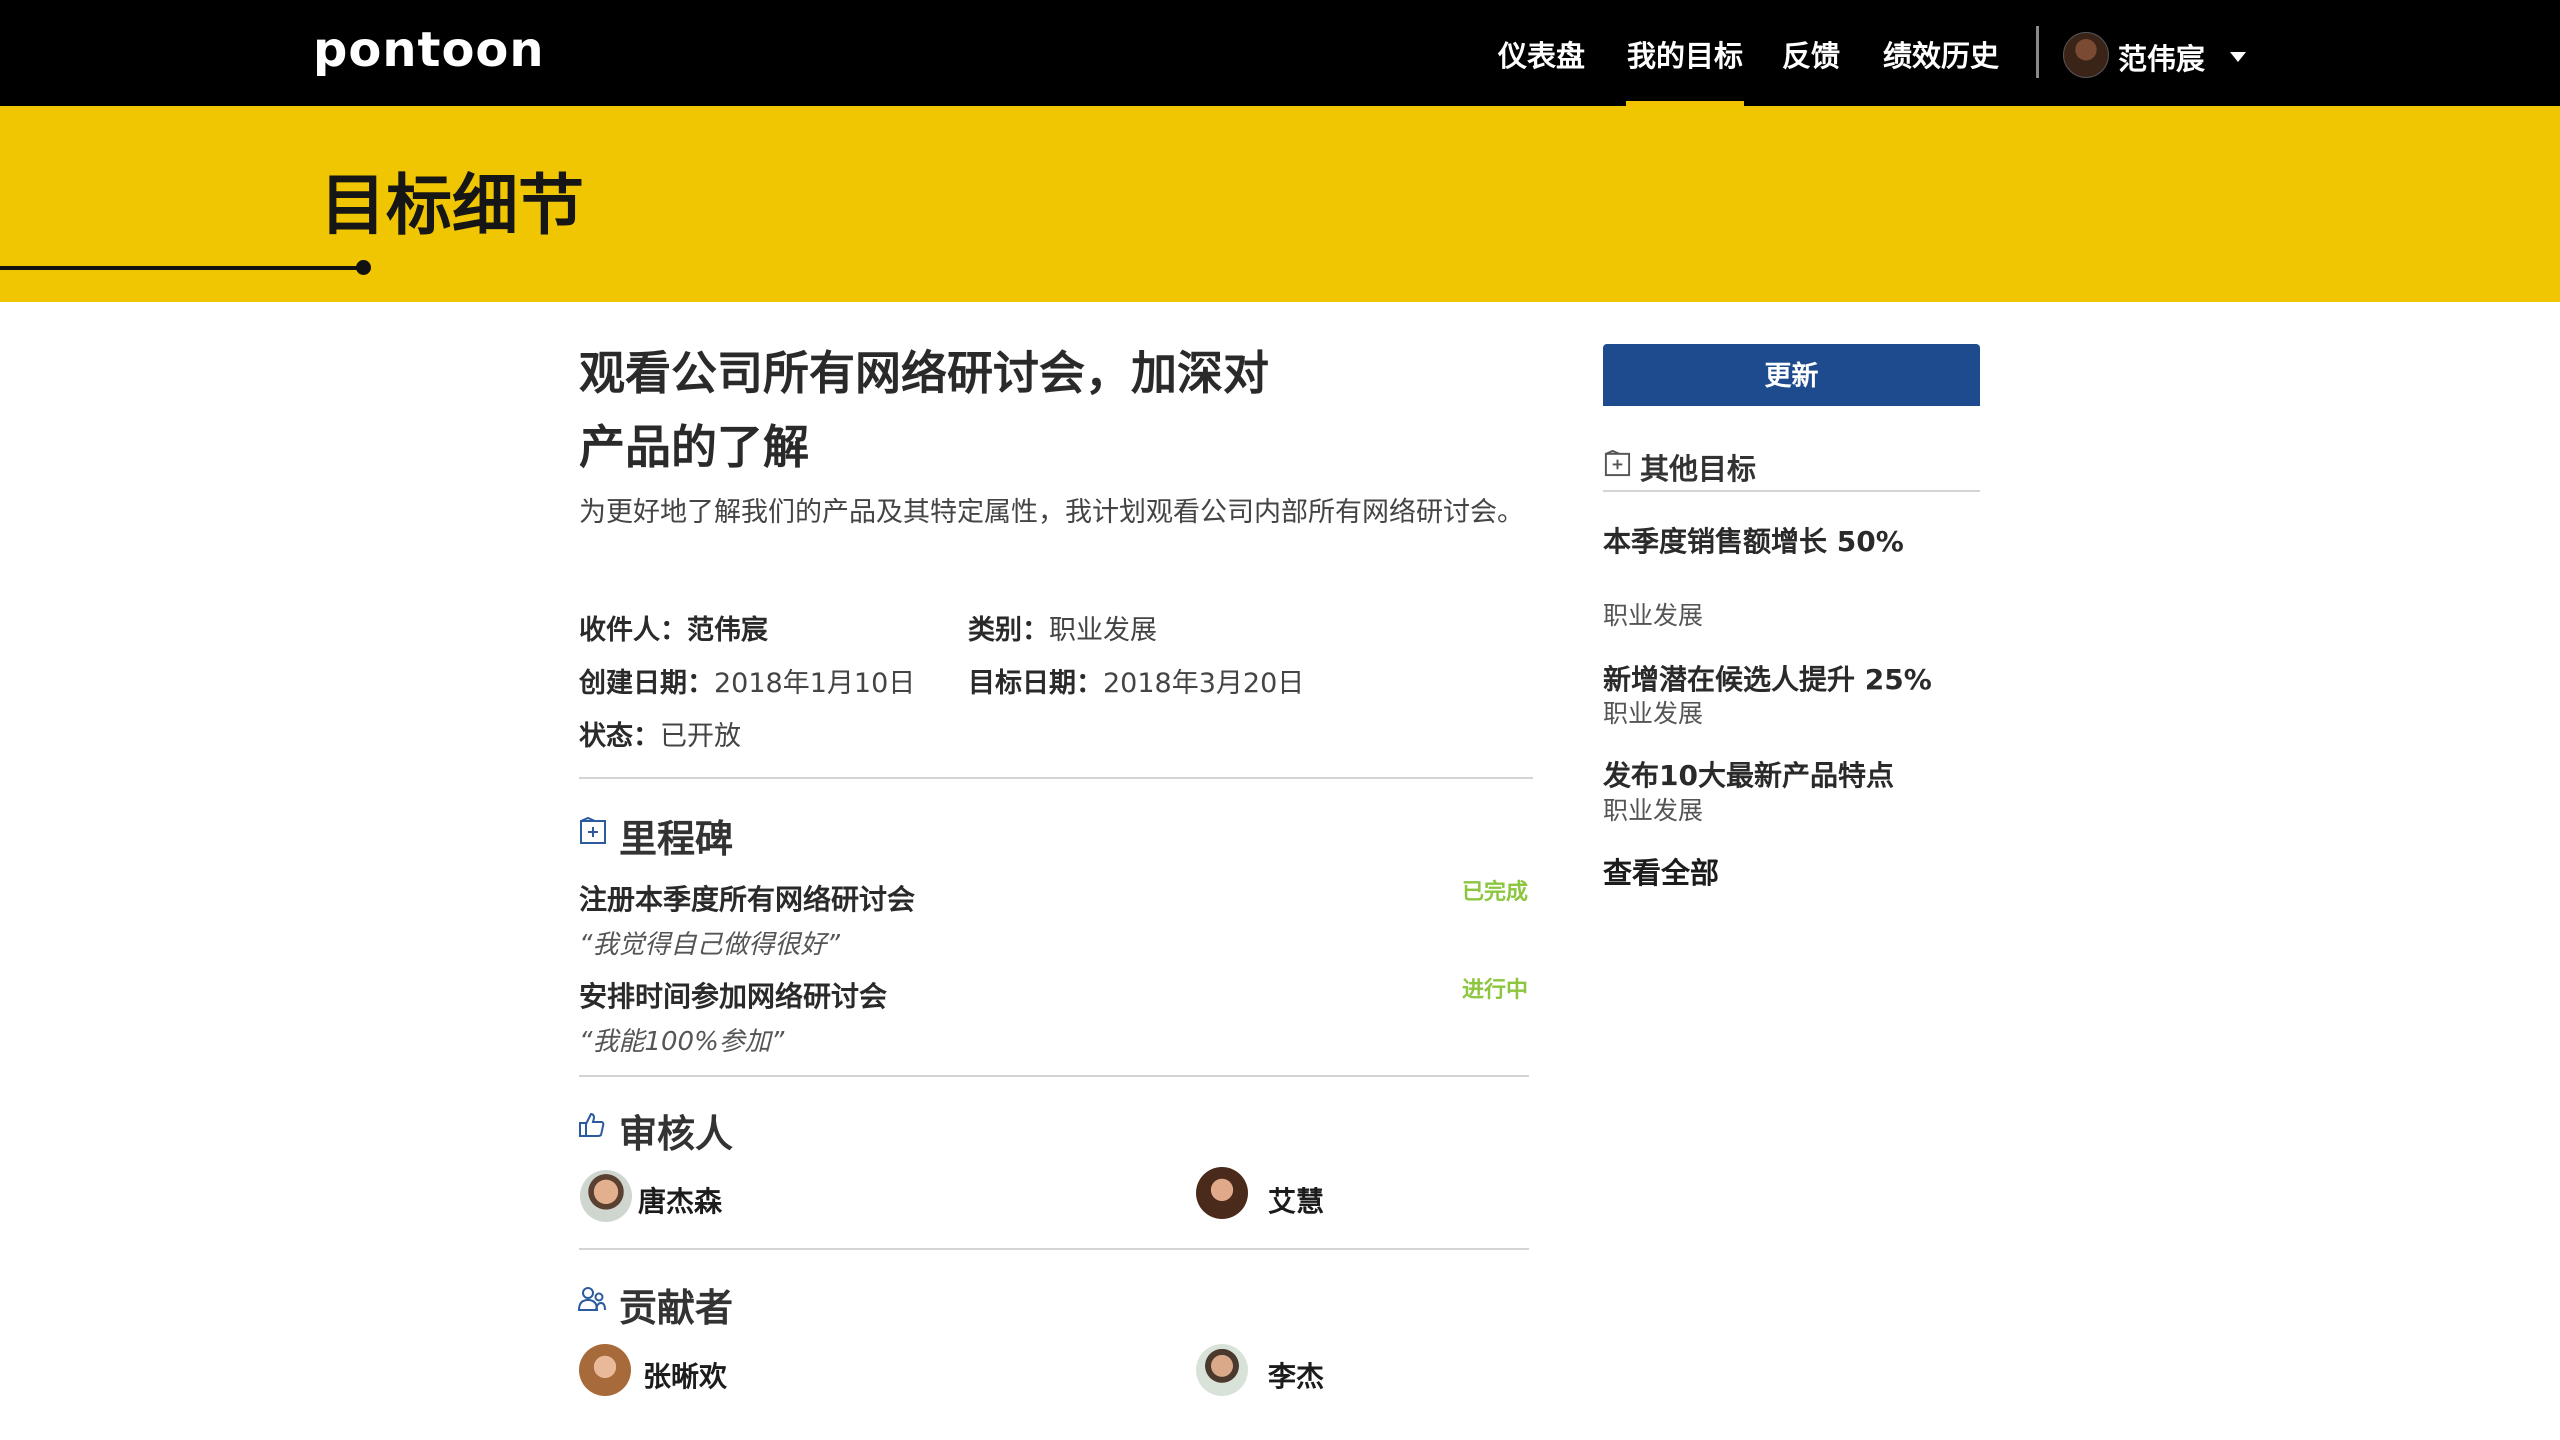  What do you see at coordinates (676, 1308) in the screenshot?
I see `contributors-heading: 贡献者` at bounding box center [676, 1308].